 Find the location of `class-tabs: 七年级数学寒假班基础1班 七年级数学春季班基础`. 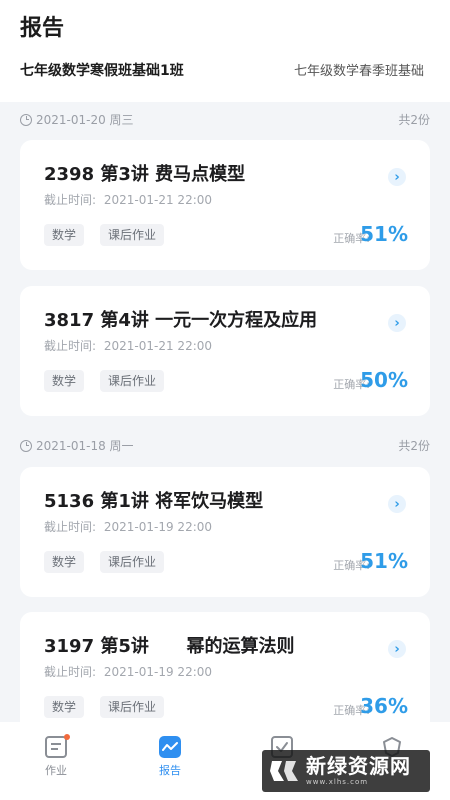

class-tabs: 七年级数学寒假班基础1班 七年级数学春季班基础 is located at coordinates (225, 77).